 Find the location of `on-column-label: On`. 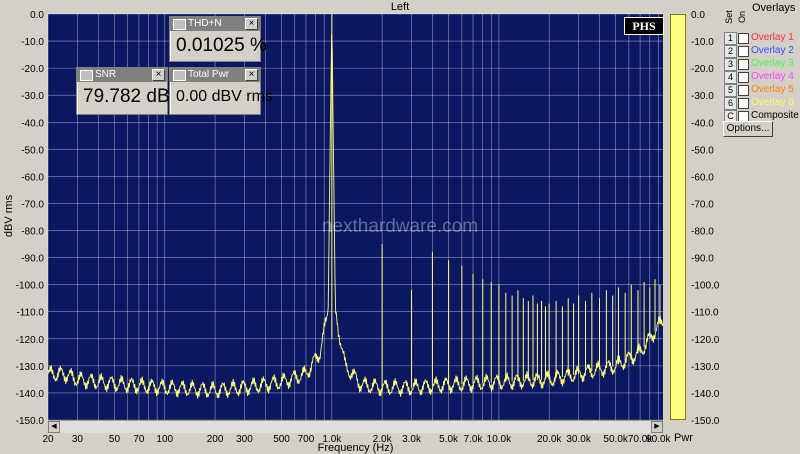

on-column-label: On is located at coordinates (742, 17).